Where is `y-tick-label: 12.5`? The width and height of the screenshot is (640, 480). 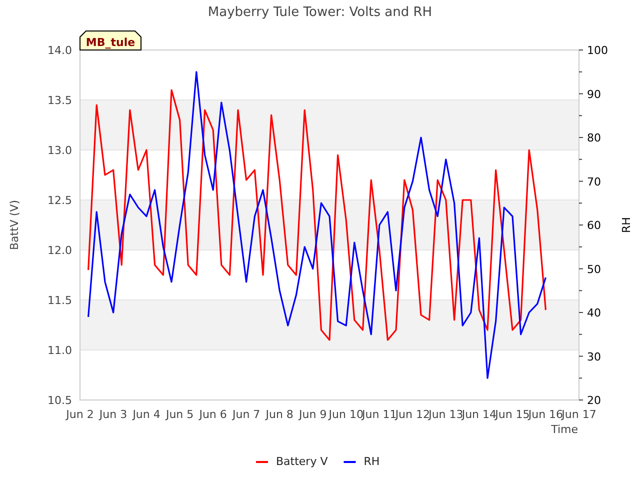
y-tick-label: 12.5 is located at coordinates (60, 200).